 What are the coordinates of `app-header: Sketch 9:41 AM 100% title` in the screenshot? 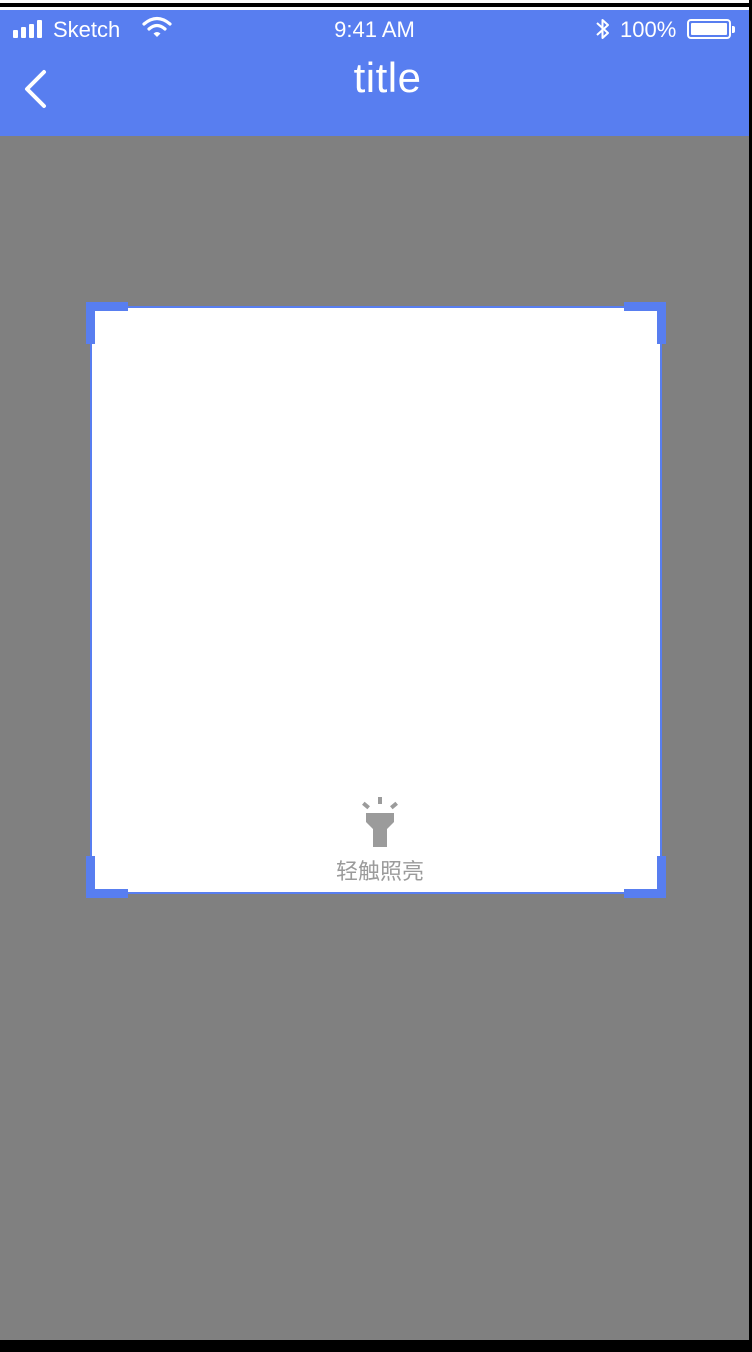 It's located at (374, 73).